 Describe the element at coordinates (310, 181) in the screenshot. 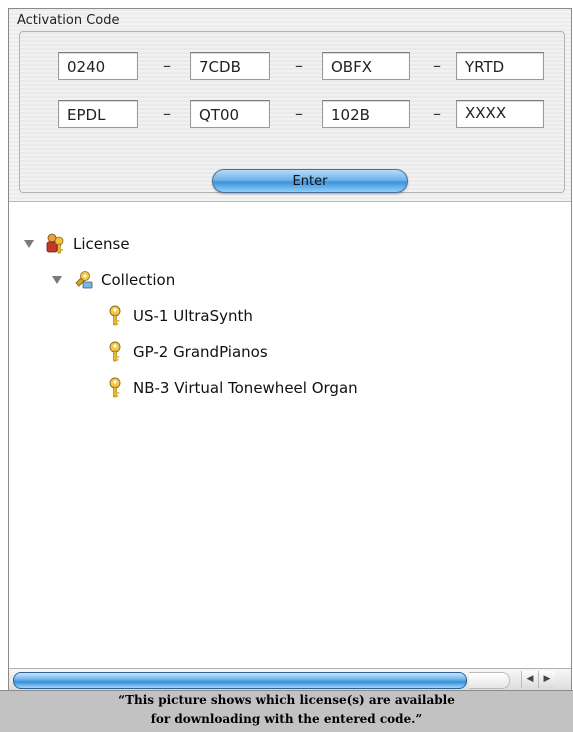

I see `enter-button: Enter` at that location.